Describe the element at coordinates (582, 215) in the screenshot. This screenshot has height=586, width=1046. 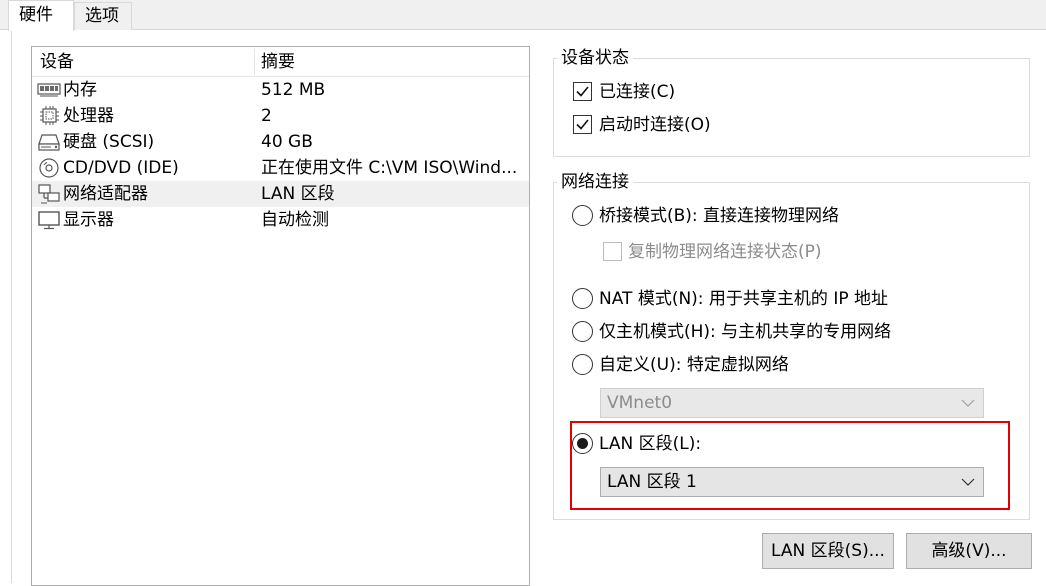
I see `bridged-radio` at that location.